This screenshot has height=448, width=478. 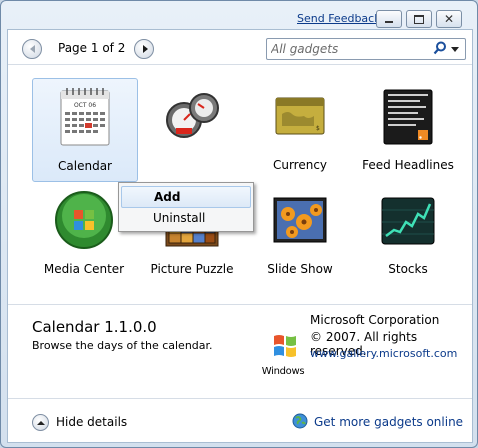 I want to click on send-feedback-link: Send Feedback, so click(x=339, y=18).